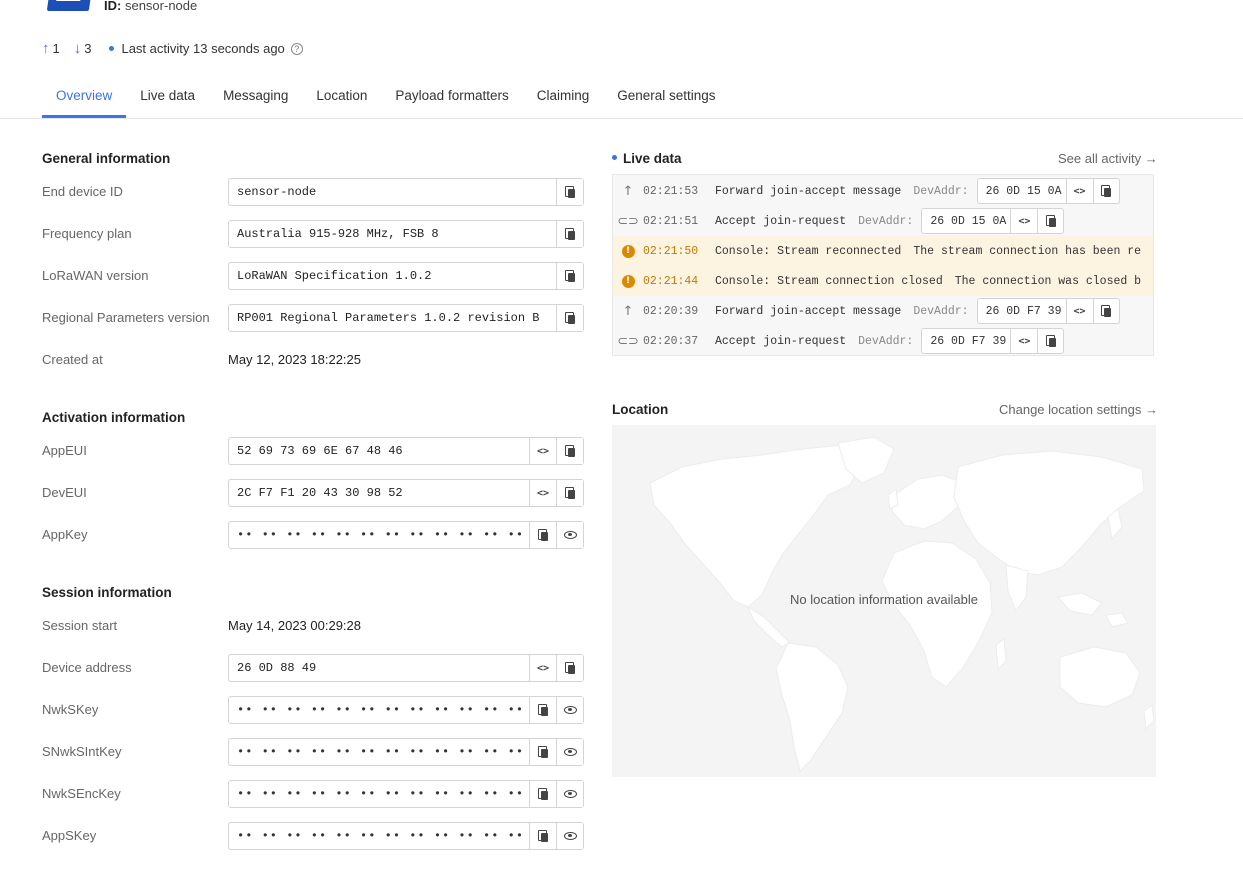  Describe the element at coordinates (296, 48) in the screenshot. I see `help-icon: ?` at that location.